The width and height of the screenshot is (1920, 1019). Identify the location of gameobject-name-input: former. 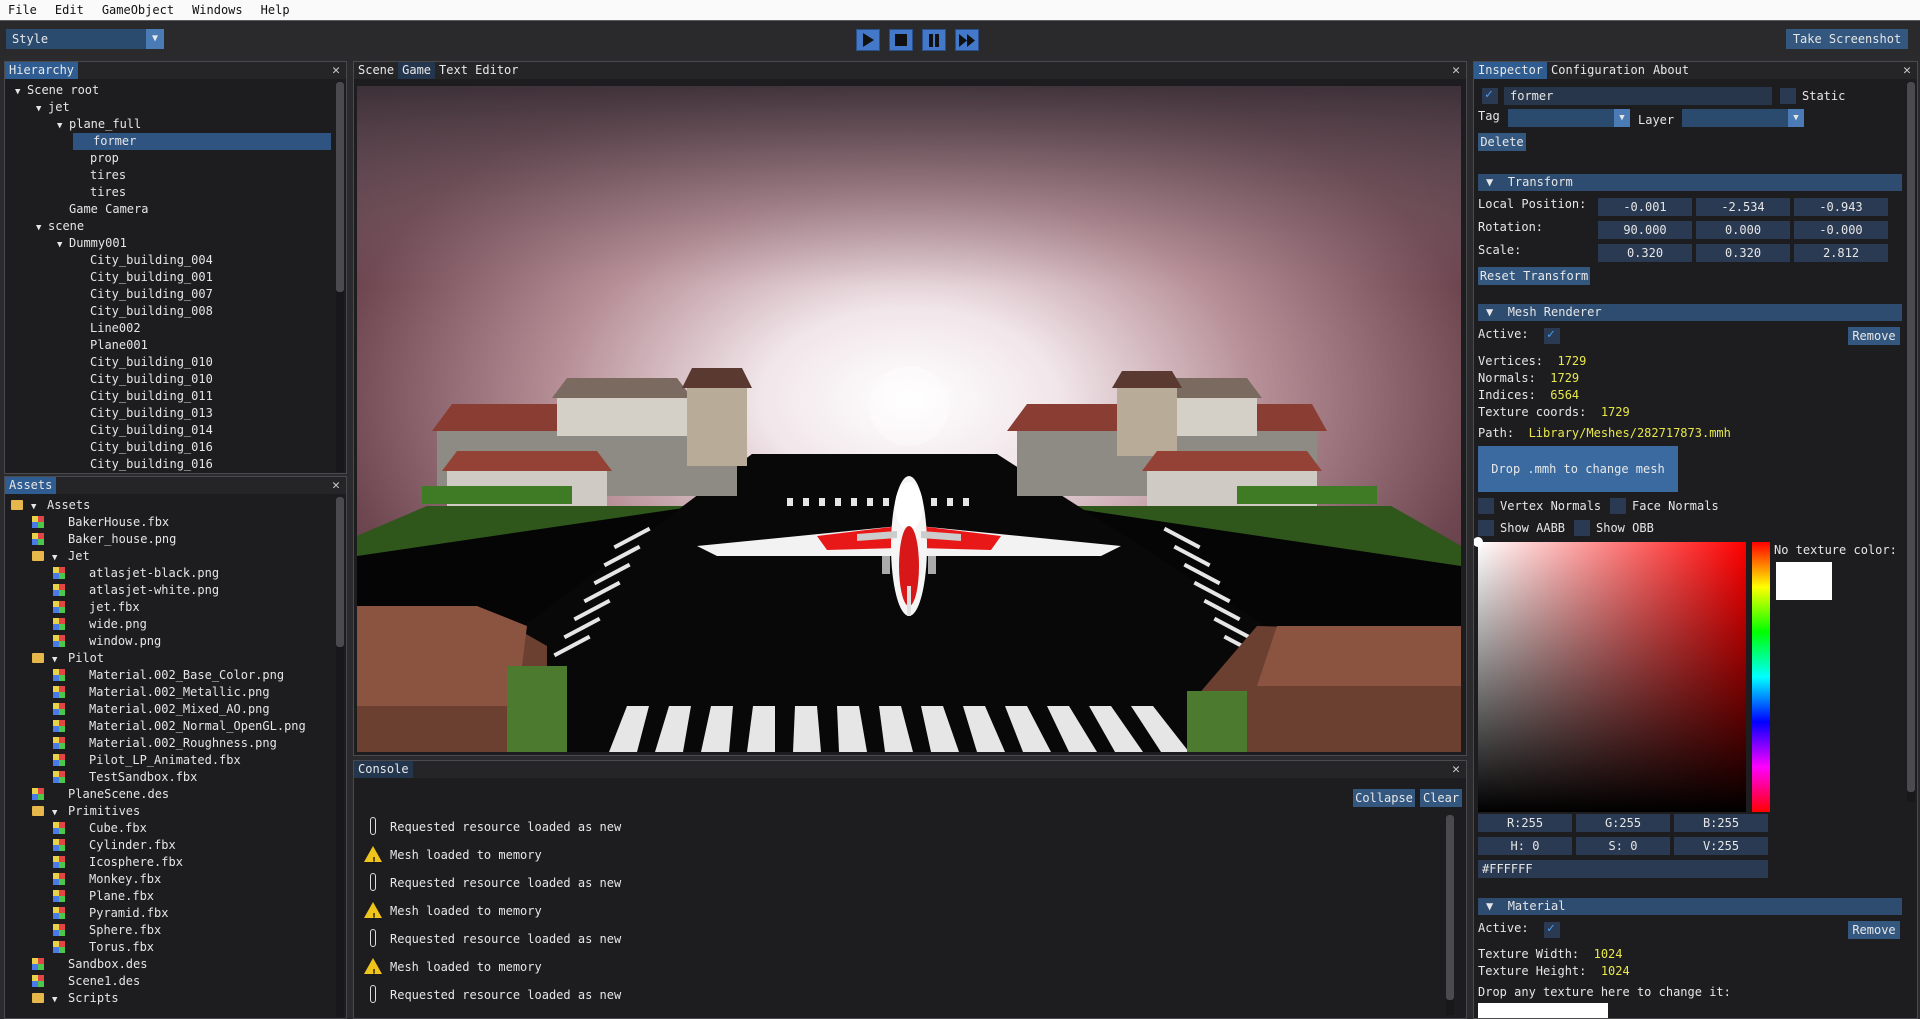
(1638, 96).